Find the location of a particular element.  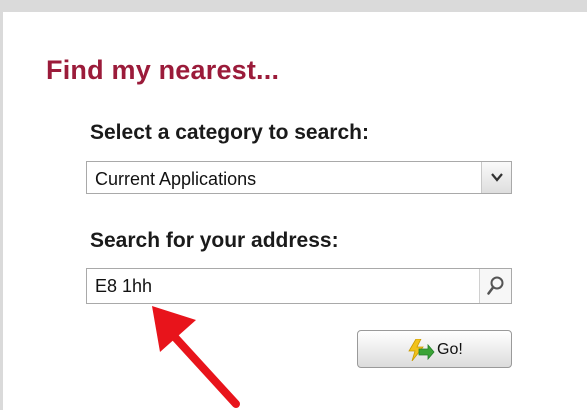

magnifier-icon is located at coordinates (495, 285).